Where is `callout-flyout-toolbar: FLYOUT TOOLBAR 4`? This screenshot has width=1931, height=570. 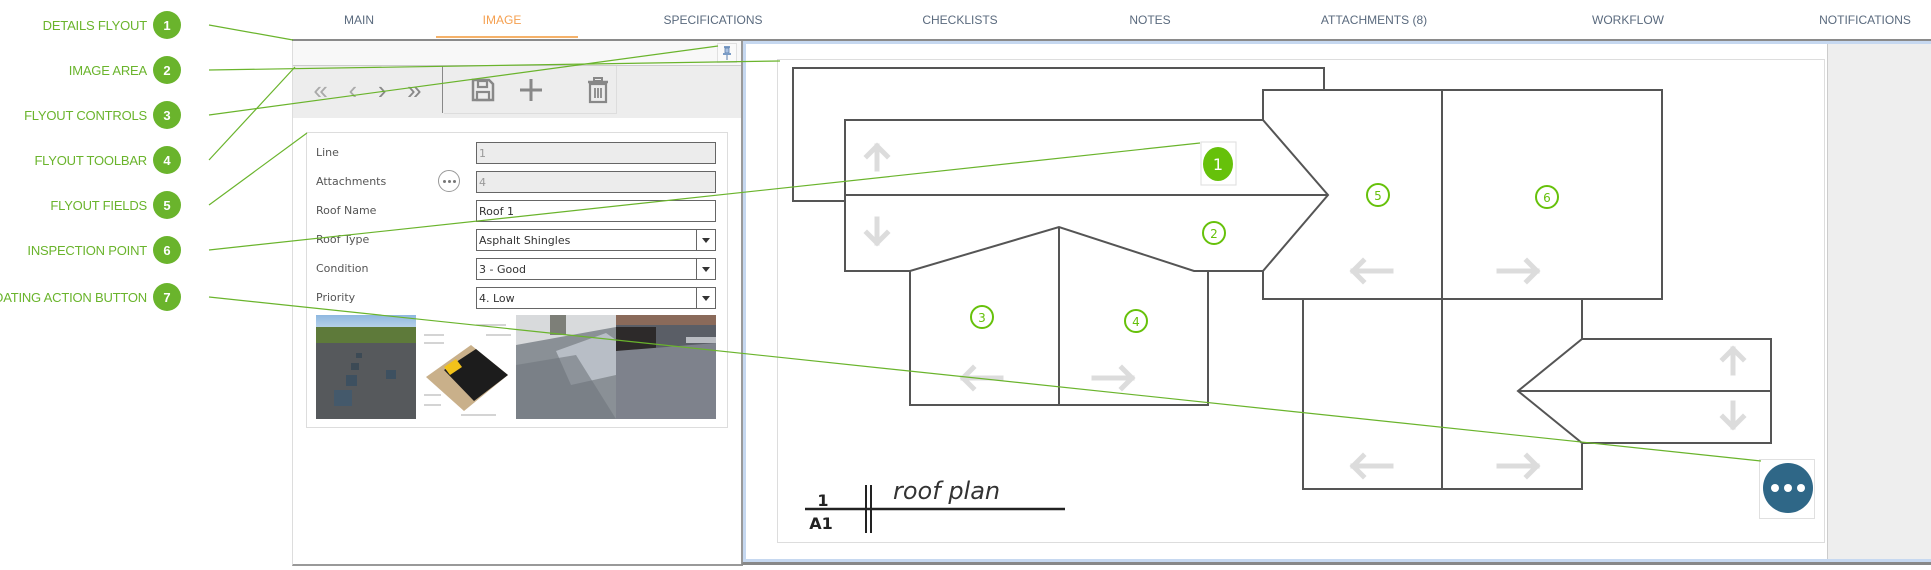
callout-flyout-toolbar: FLYOUT TOOLBAR 4 is located at coordinates (107, 160).